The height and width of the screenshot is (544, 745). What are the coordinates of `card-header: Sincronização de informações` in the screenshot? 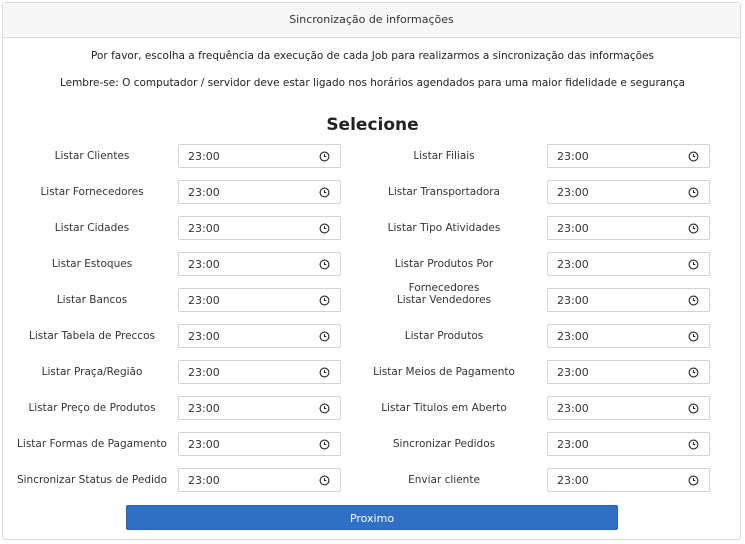 It's located at (371, 20).